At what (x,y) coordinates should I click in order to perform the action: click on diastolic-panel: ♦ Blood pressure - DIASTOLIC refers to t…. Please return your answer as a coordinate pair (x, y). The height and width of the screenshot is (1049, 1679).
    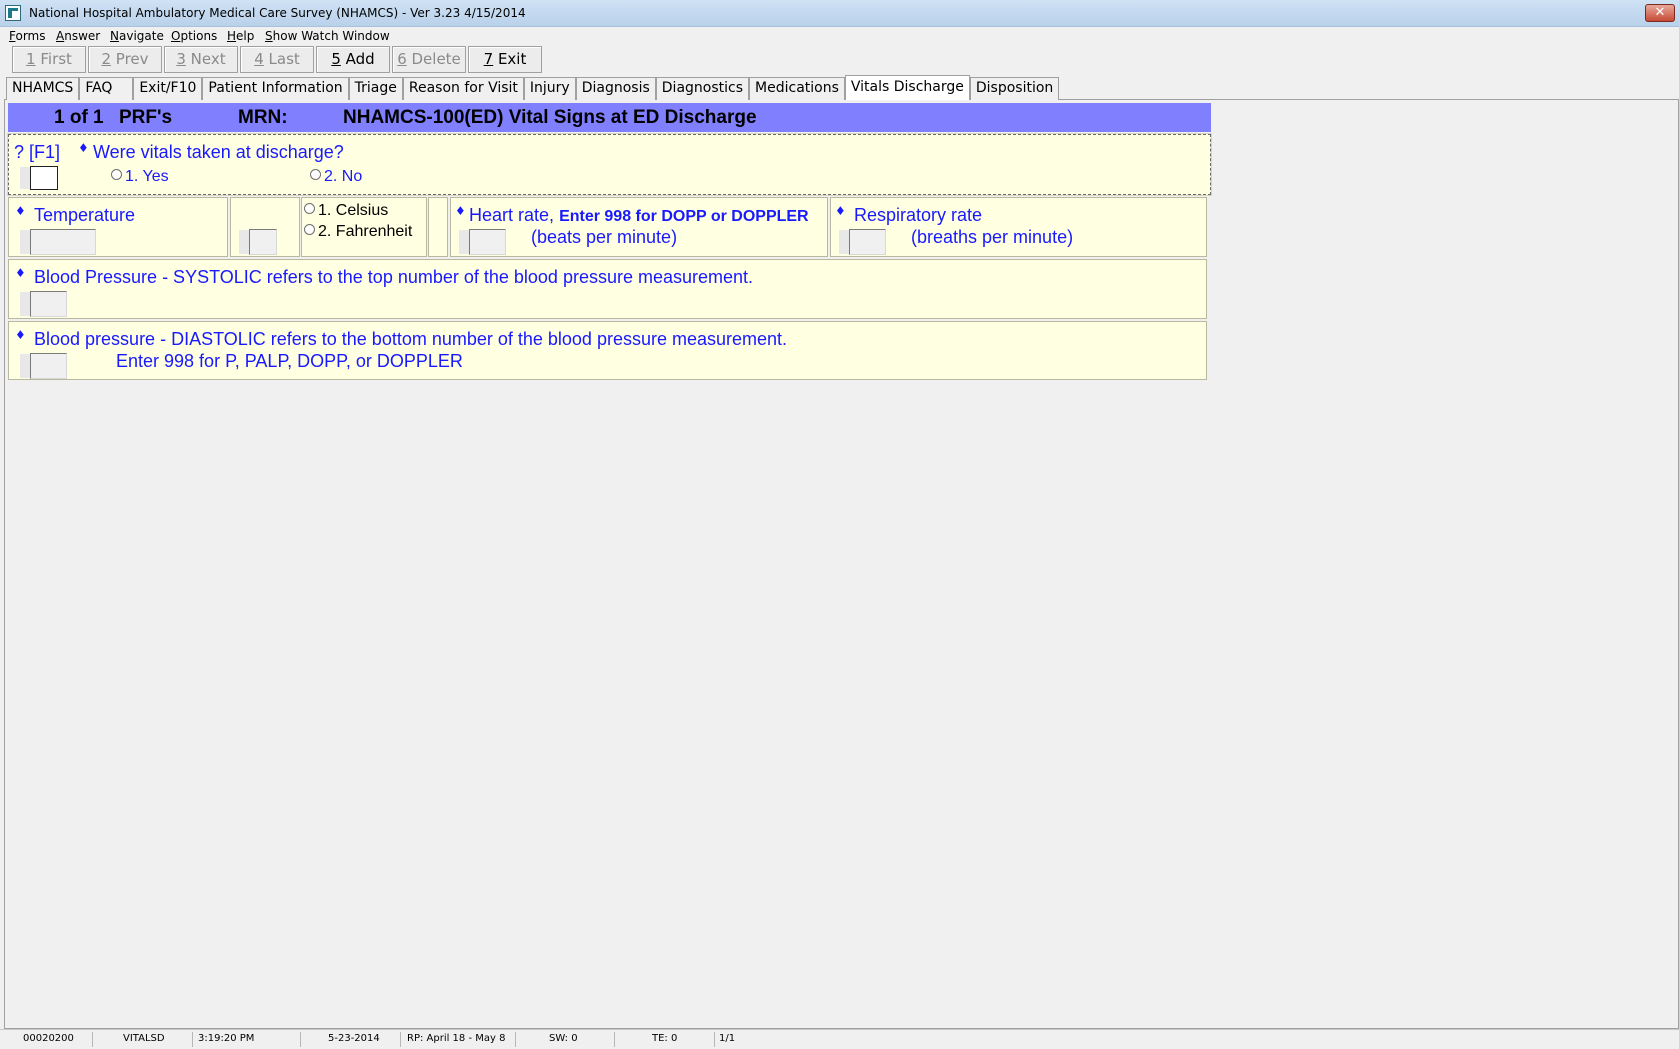
    Looking at the image, I should click on (607, 350).